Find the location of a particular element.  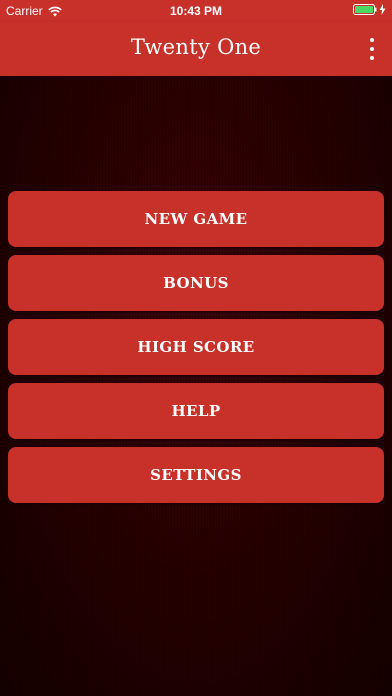

high-score-button: HIGH SCORE is located at coordinates (196, 347).